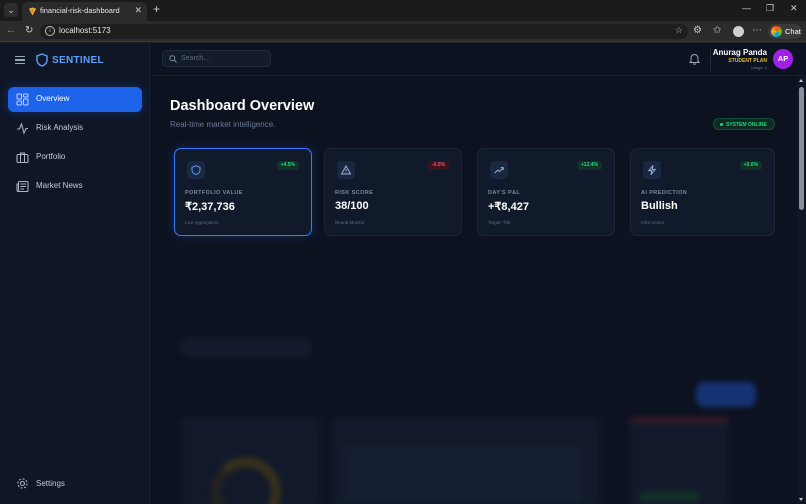 The height and width of the screenshot is (504, 806). Describe the element at coordinates (20, 60) in the screenshot. I see `menu-toggle-icon` at that location.